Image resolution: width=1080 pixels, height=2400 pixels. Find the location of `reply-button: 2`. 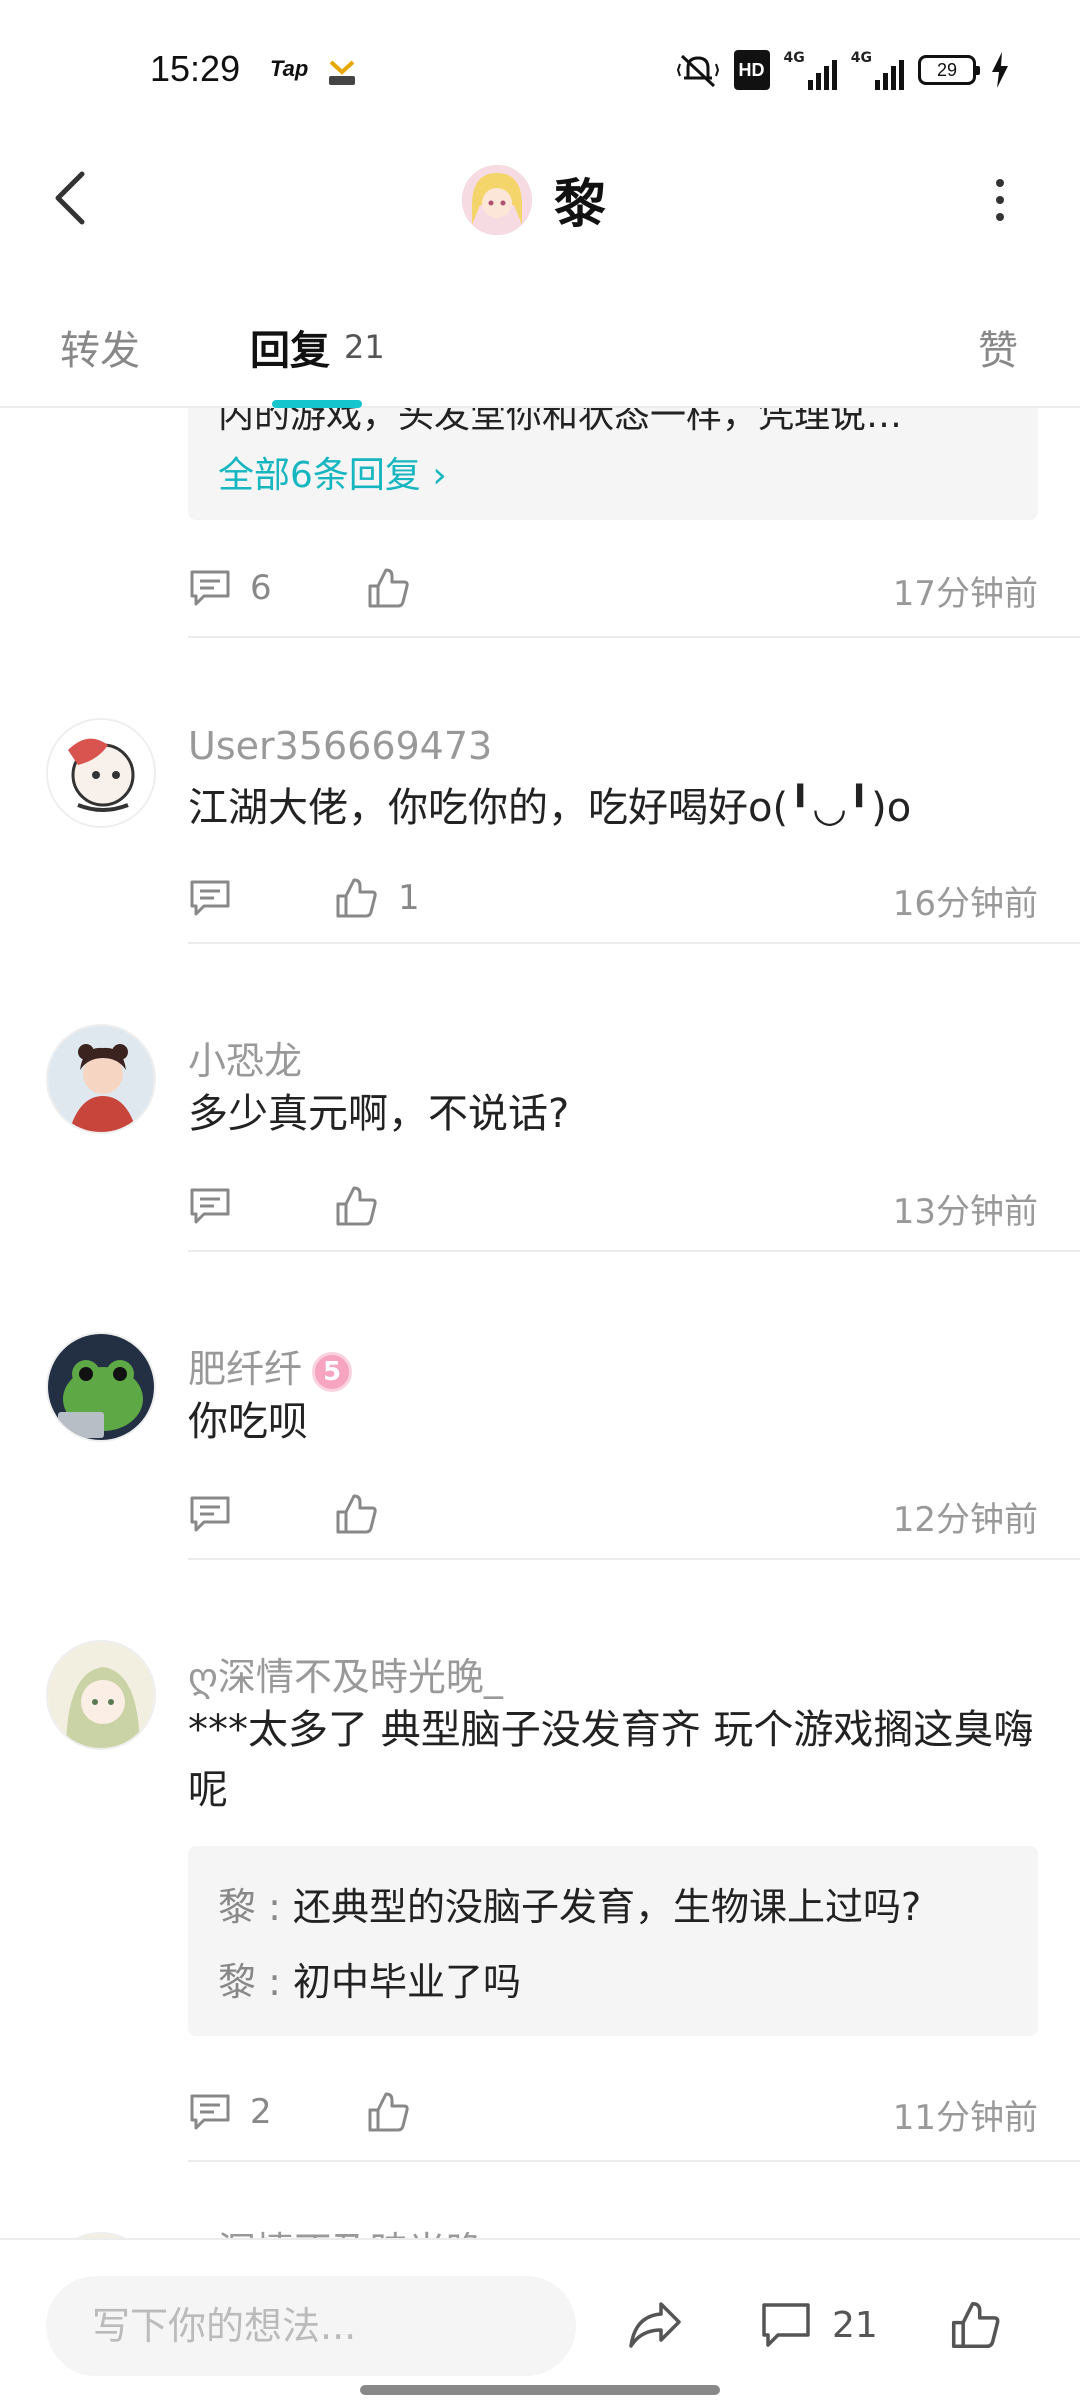

reply-button: 2 is located at coordinates (230, 2112).